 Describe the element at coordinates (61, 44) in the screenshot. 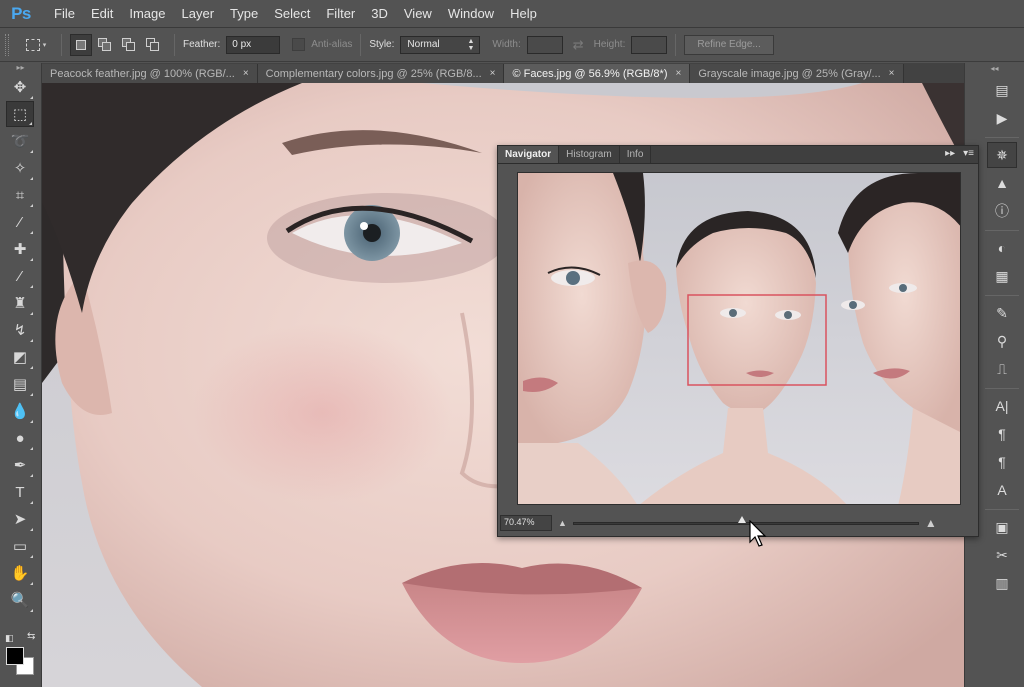

I see `divider` at that location.